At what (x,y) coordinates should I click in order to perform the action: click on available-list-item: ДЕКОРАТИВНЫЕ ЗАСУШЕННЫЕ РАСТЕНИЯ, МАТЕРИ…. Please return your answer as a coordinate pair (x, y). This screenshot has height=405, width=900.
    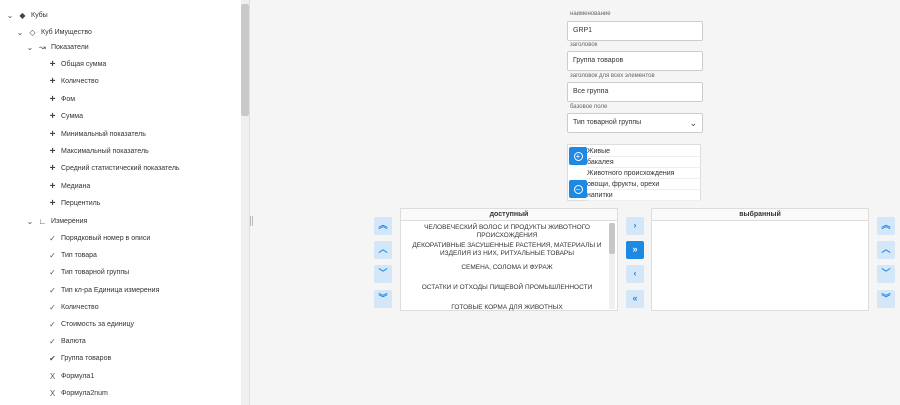
    Looking at the image, I should click on (507, 250).